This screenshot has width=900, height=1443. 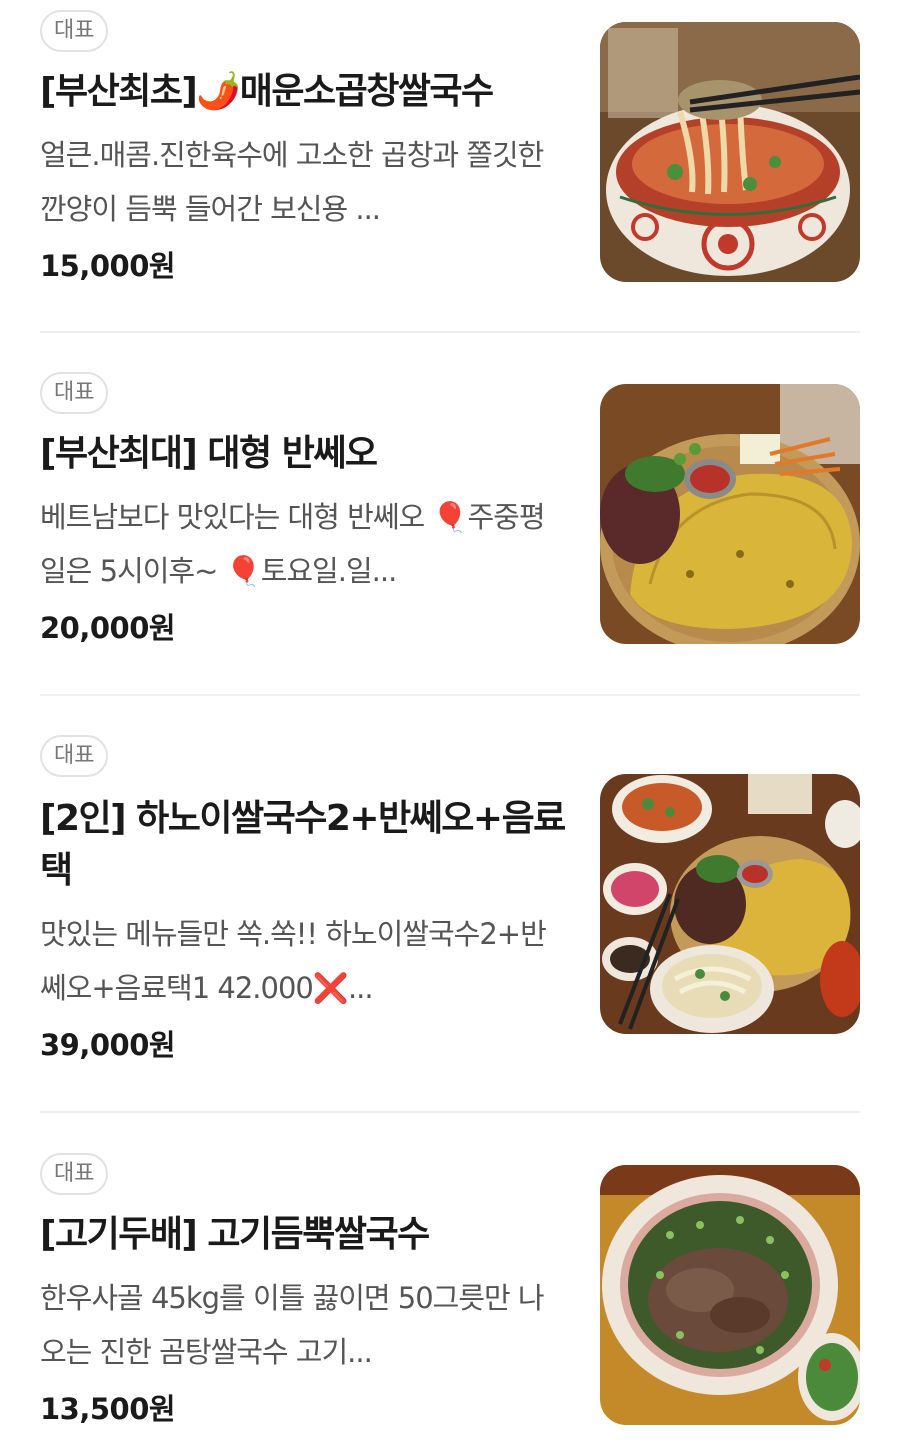 What do you see at coordinates (108, 1045) in the screenshot?
I see `menu-item-price: 39,000원` at bounding box center [108, 1045].